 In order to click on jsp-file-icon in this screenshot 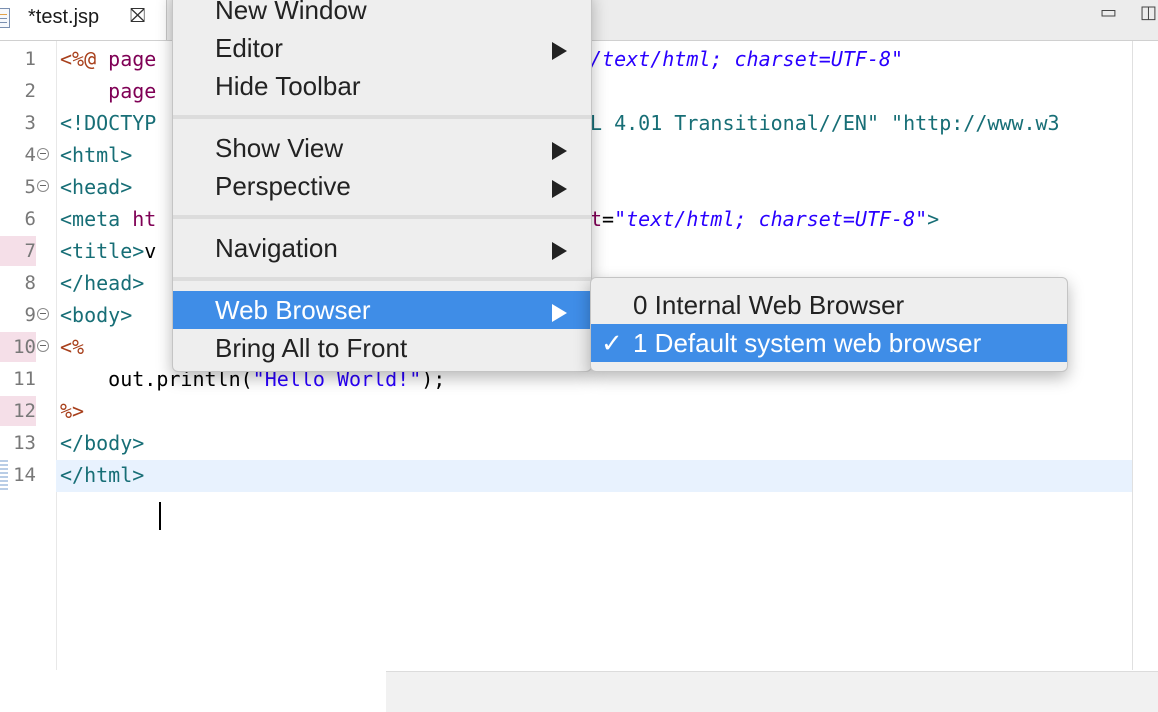, I will do `click(5, 18)`.